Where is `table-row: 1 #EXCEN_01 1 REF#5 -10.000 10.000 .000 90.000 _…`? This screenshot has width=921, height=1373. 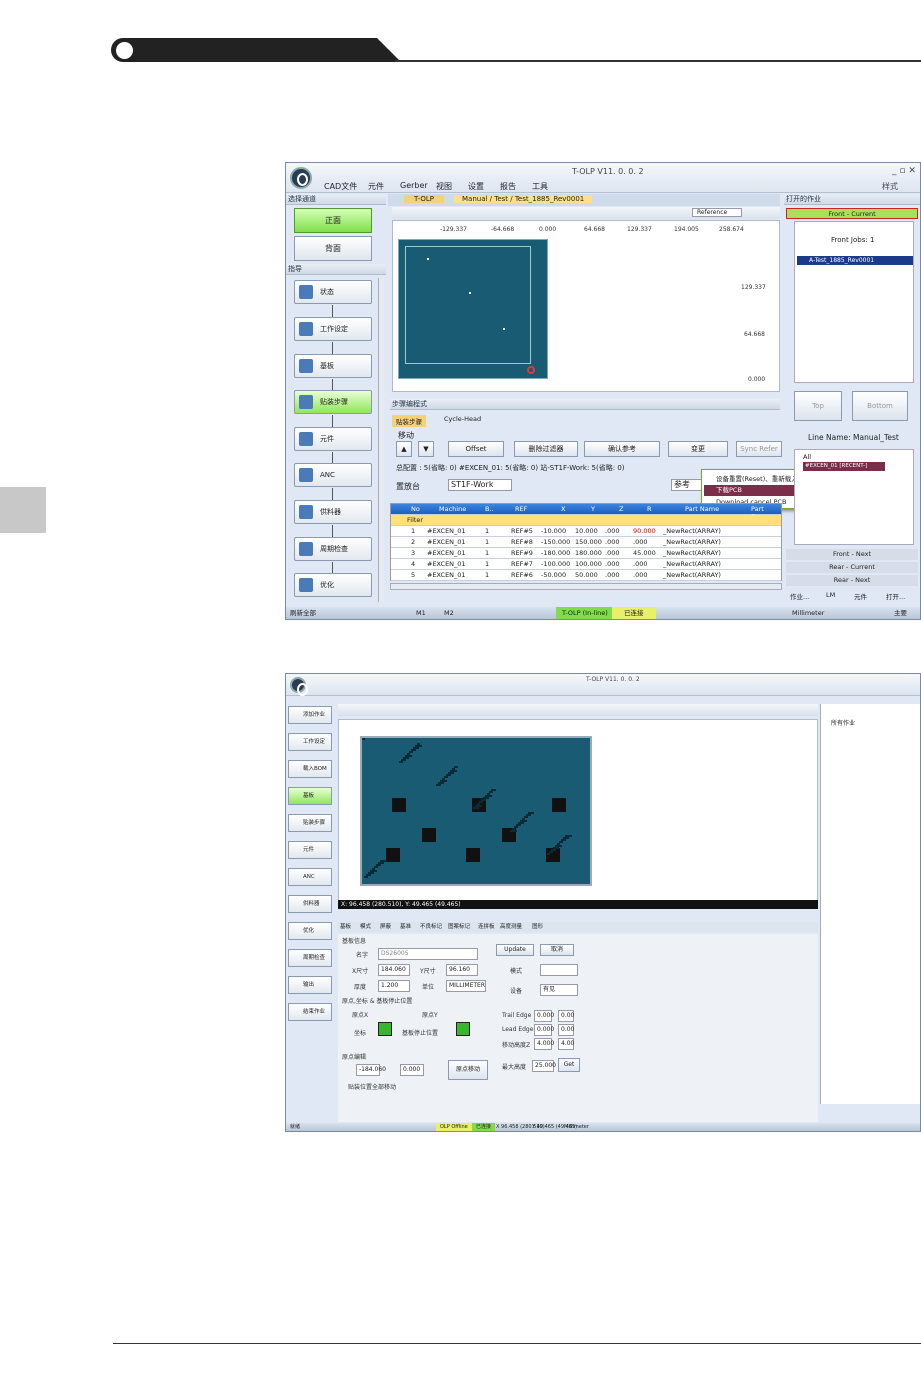
table-row: 1 #EXCEN_01 1 REF#5 -10.000 10.000 .000 90.000 _… is located at coordinates (586, 531).